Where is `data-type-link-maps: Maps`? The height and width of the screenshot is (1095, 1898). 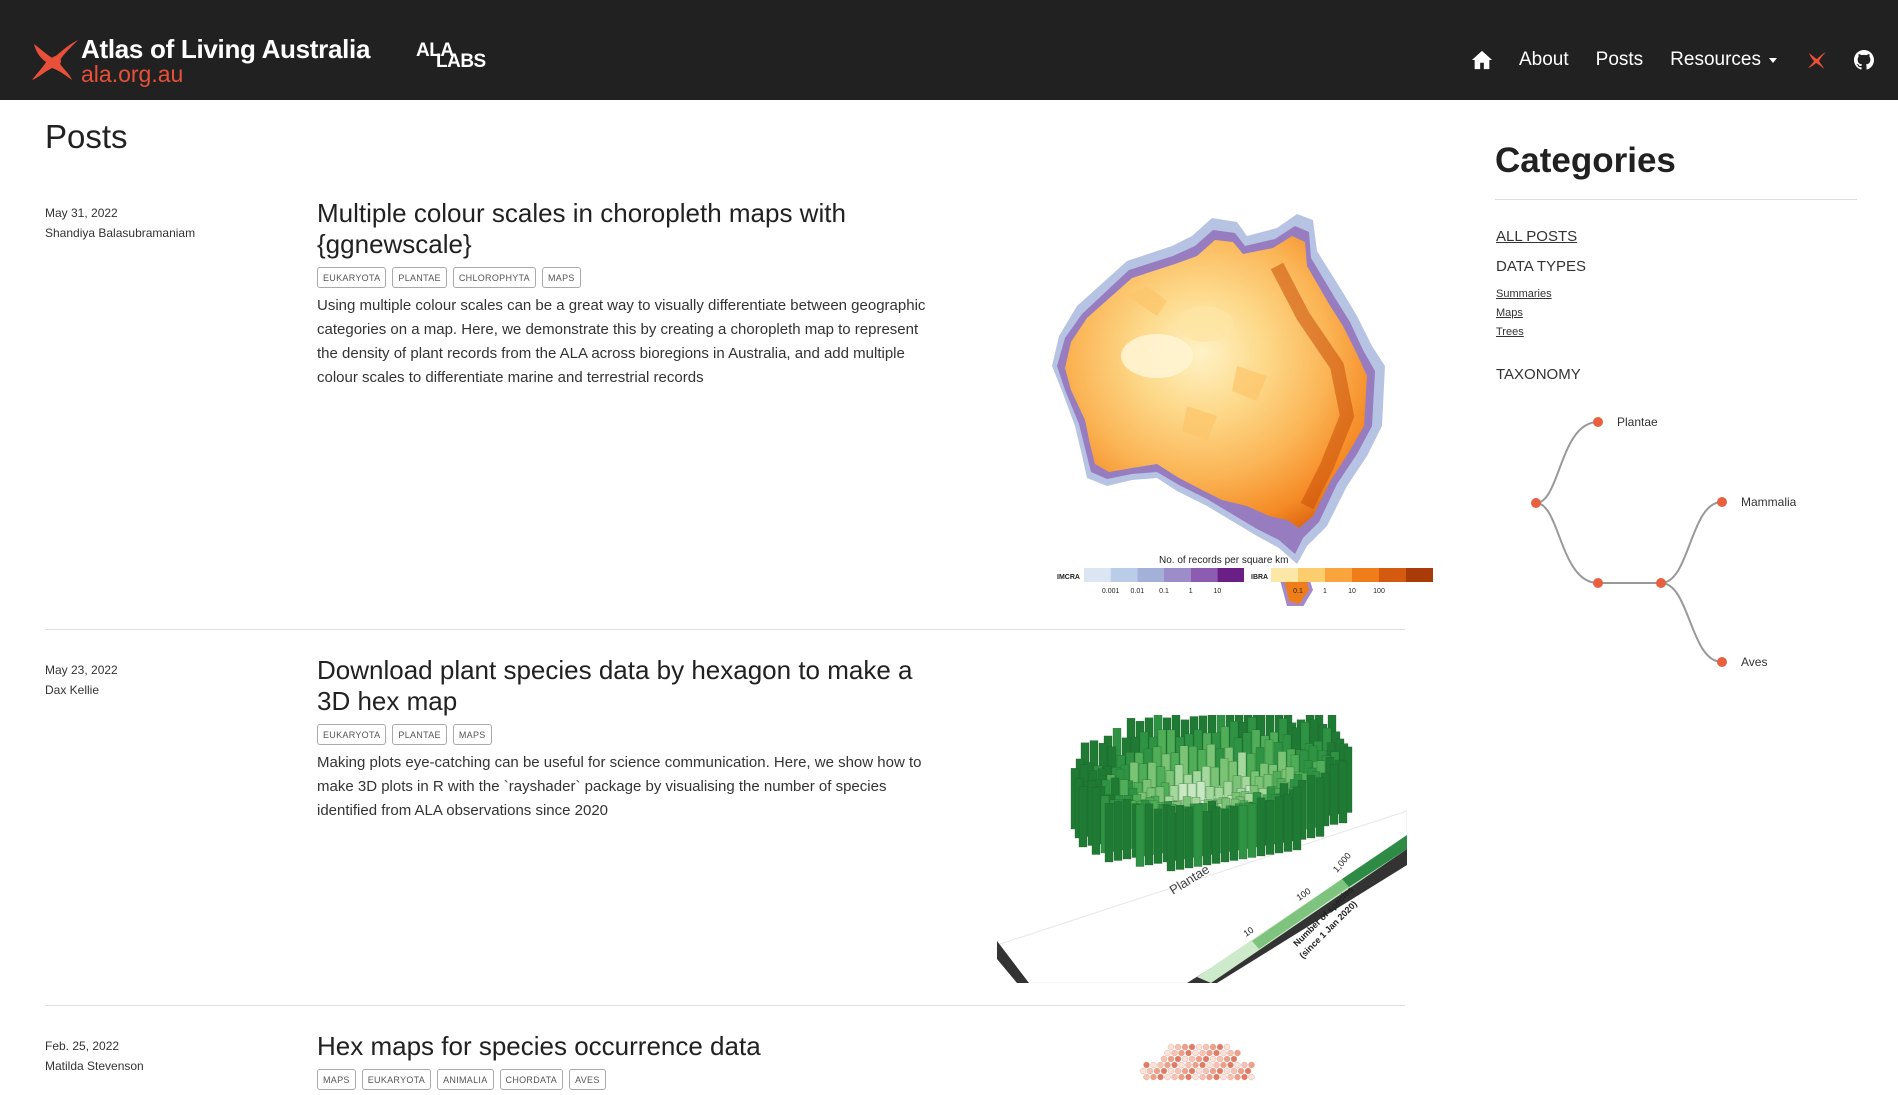
data-type-link-maps: Maps is located at coordinates (1509, 313).